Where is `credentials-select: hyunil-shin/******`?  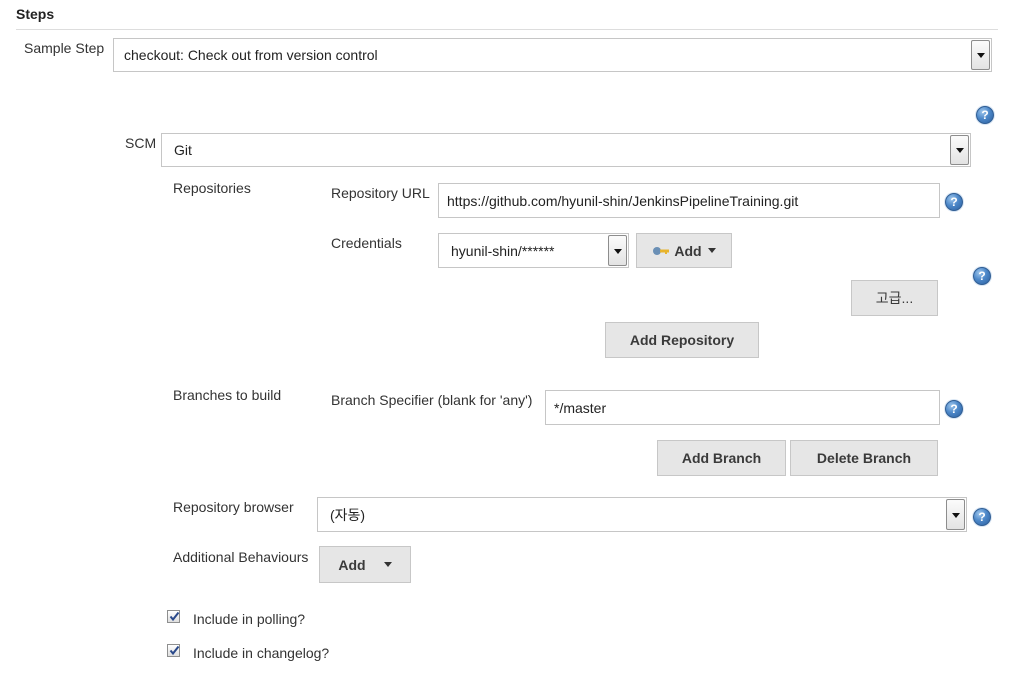
credentials-select: hyunil-shin/****** is located at coordinates (533, 250).